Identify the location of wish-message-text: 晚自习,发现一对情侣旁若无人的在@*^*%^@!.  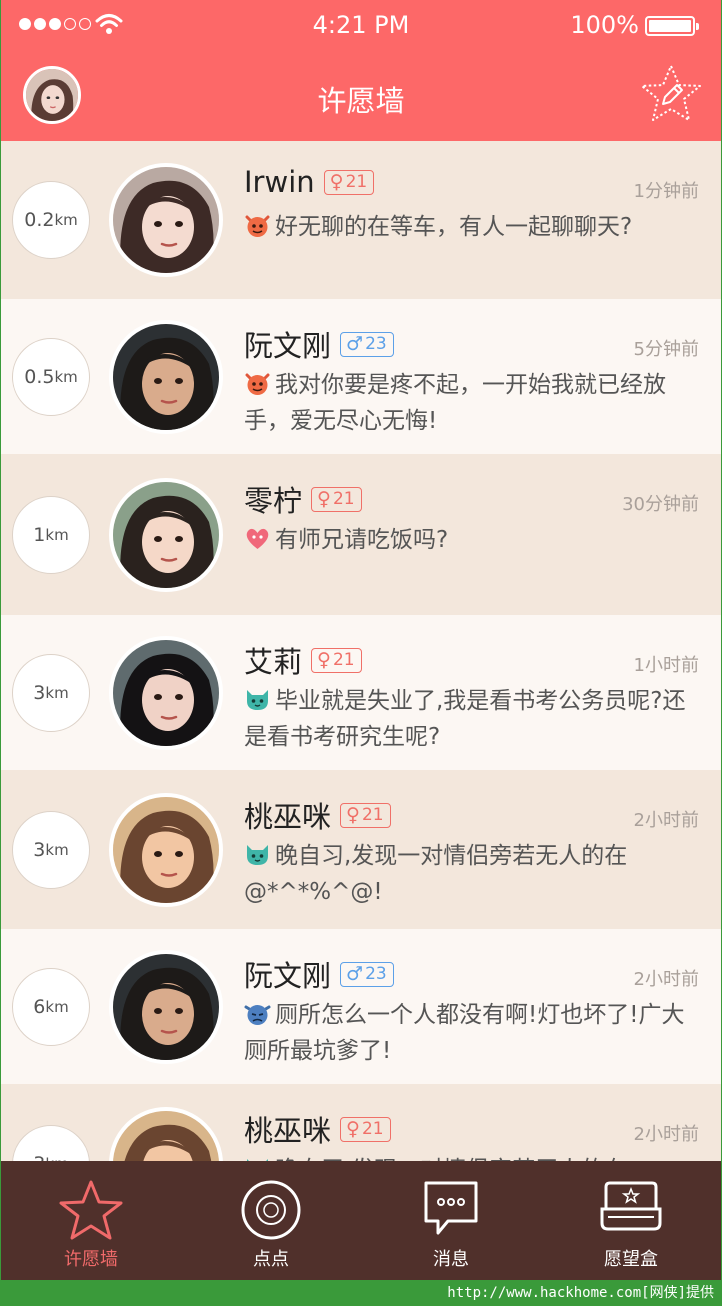
(436, 874).